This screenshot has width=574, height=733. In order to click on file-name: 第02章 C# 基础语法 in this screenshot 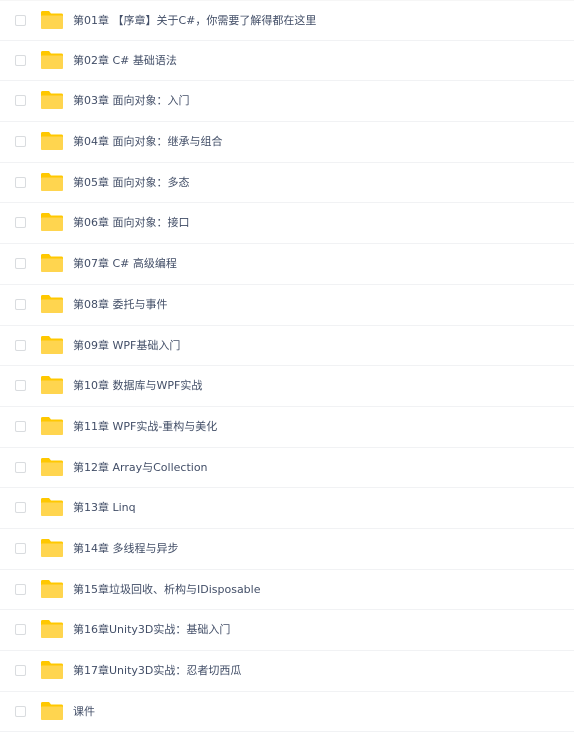, I will do `click(125, 61)`.